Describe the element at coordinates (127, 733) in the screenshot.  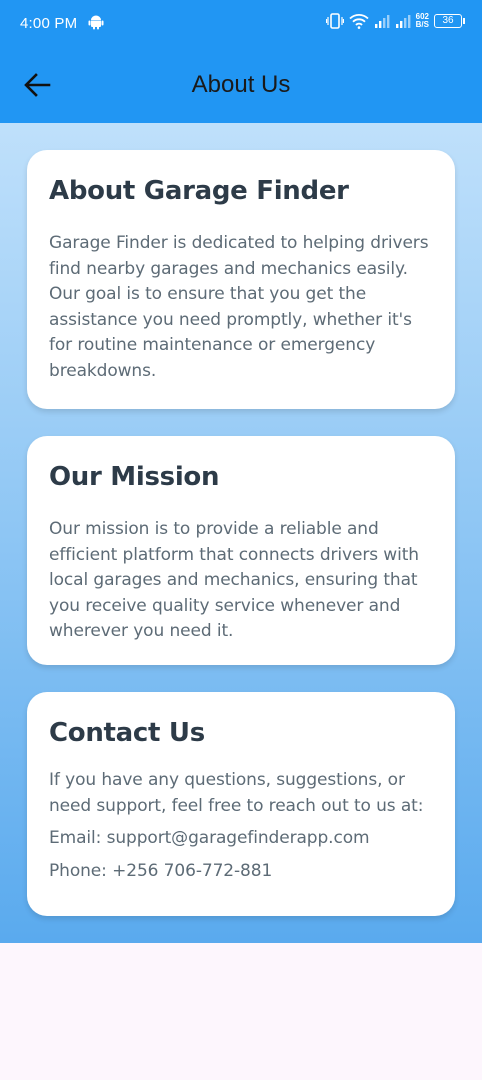
I see `contact-title: Contact Us` at that location.